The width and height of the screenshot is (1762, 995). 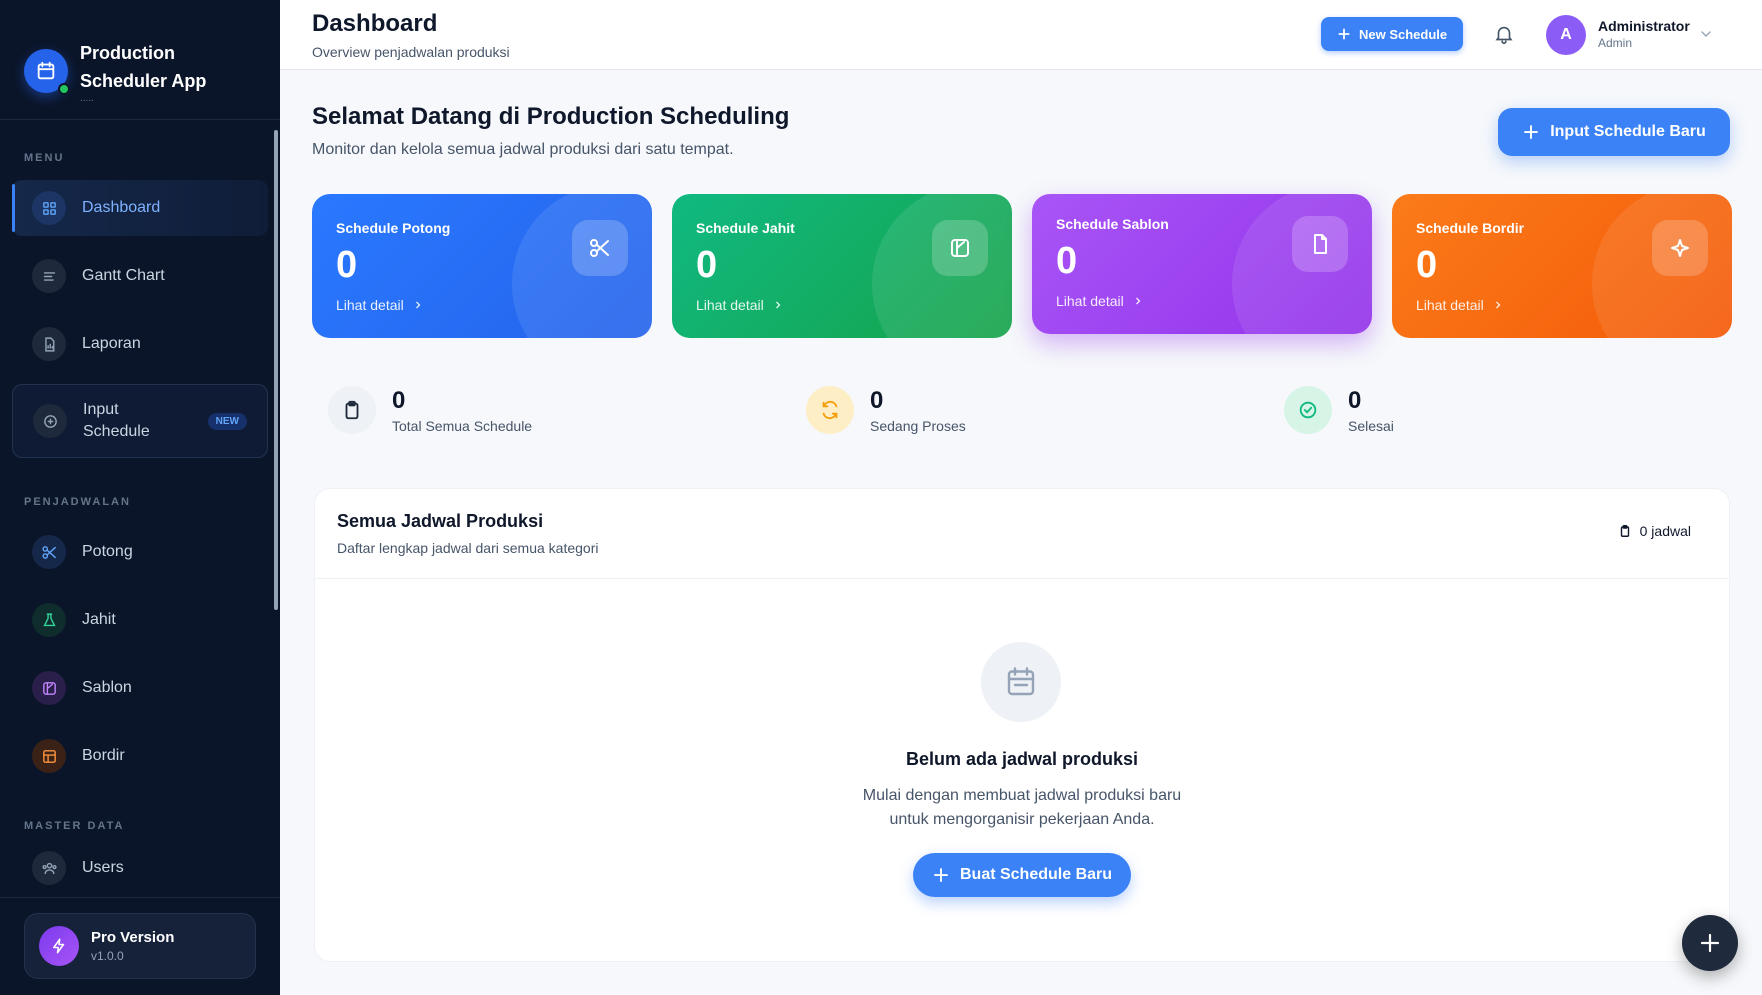 I want to click on sidebar-scrollbar, so click(x=276, y=370).